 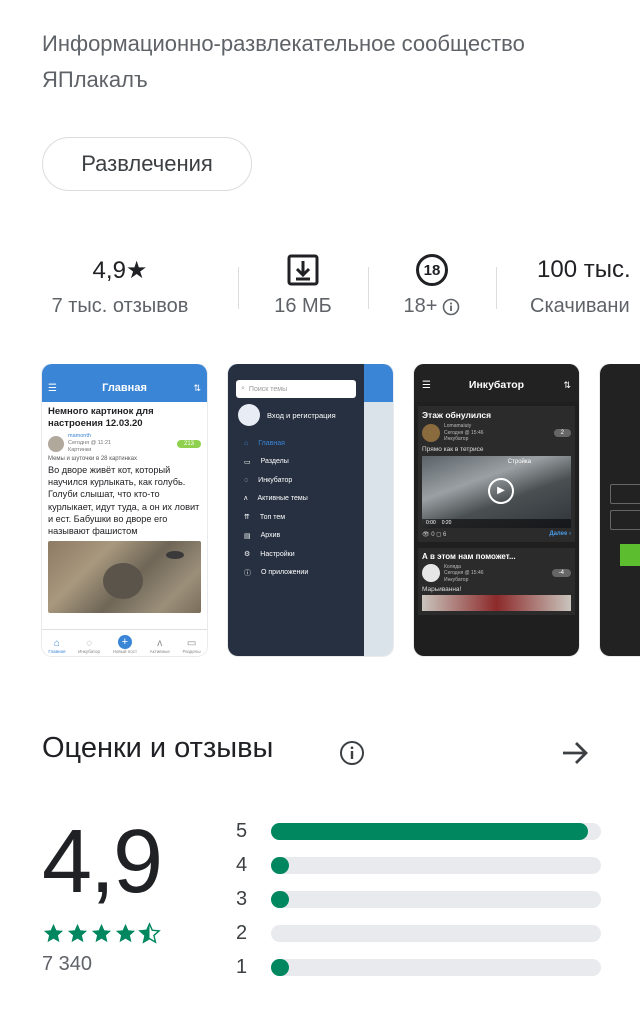 What do you see at coordinates (431, 523) in the screenshot?
I see `s3-video-time: 0:00` at bounding box center [431, 523].